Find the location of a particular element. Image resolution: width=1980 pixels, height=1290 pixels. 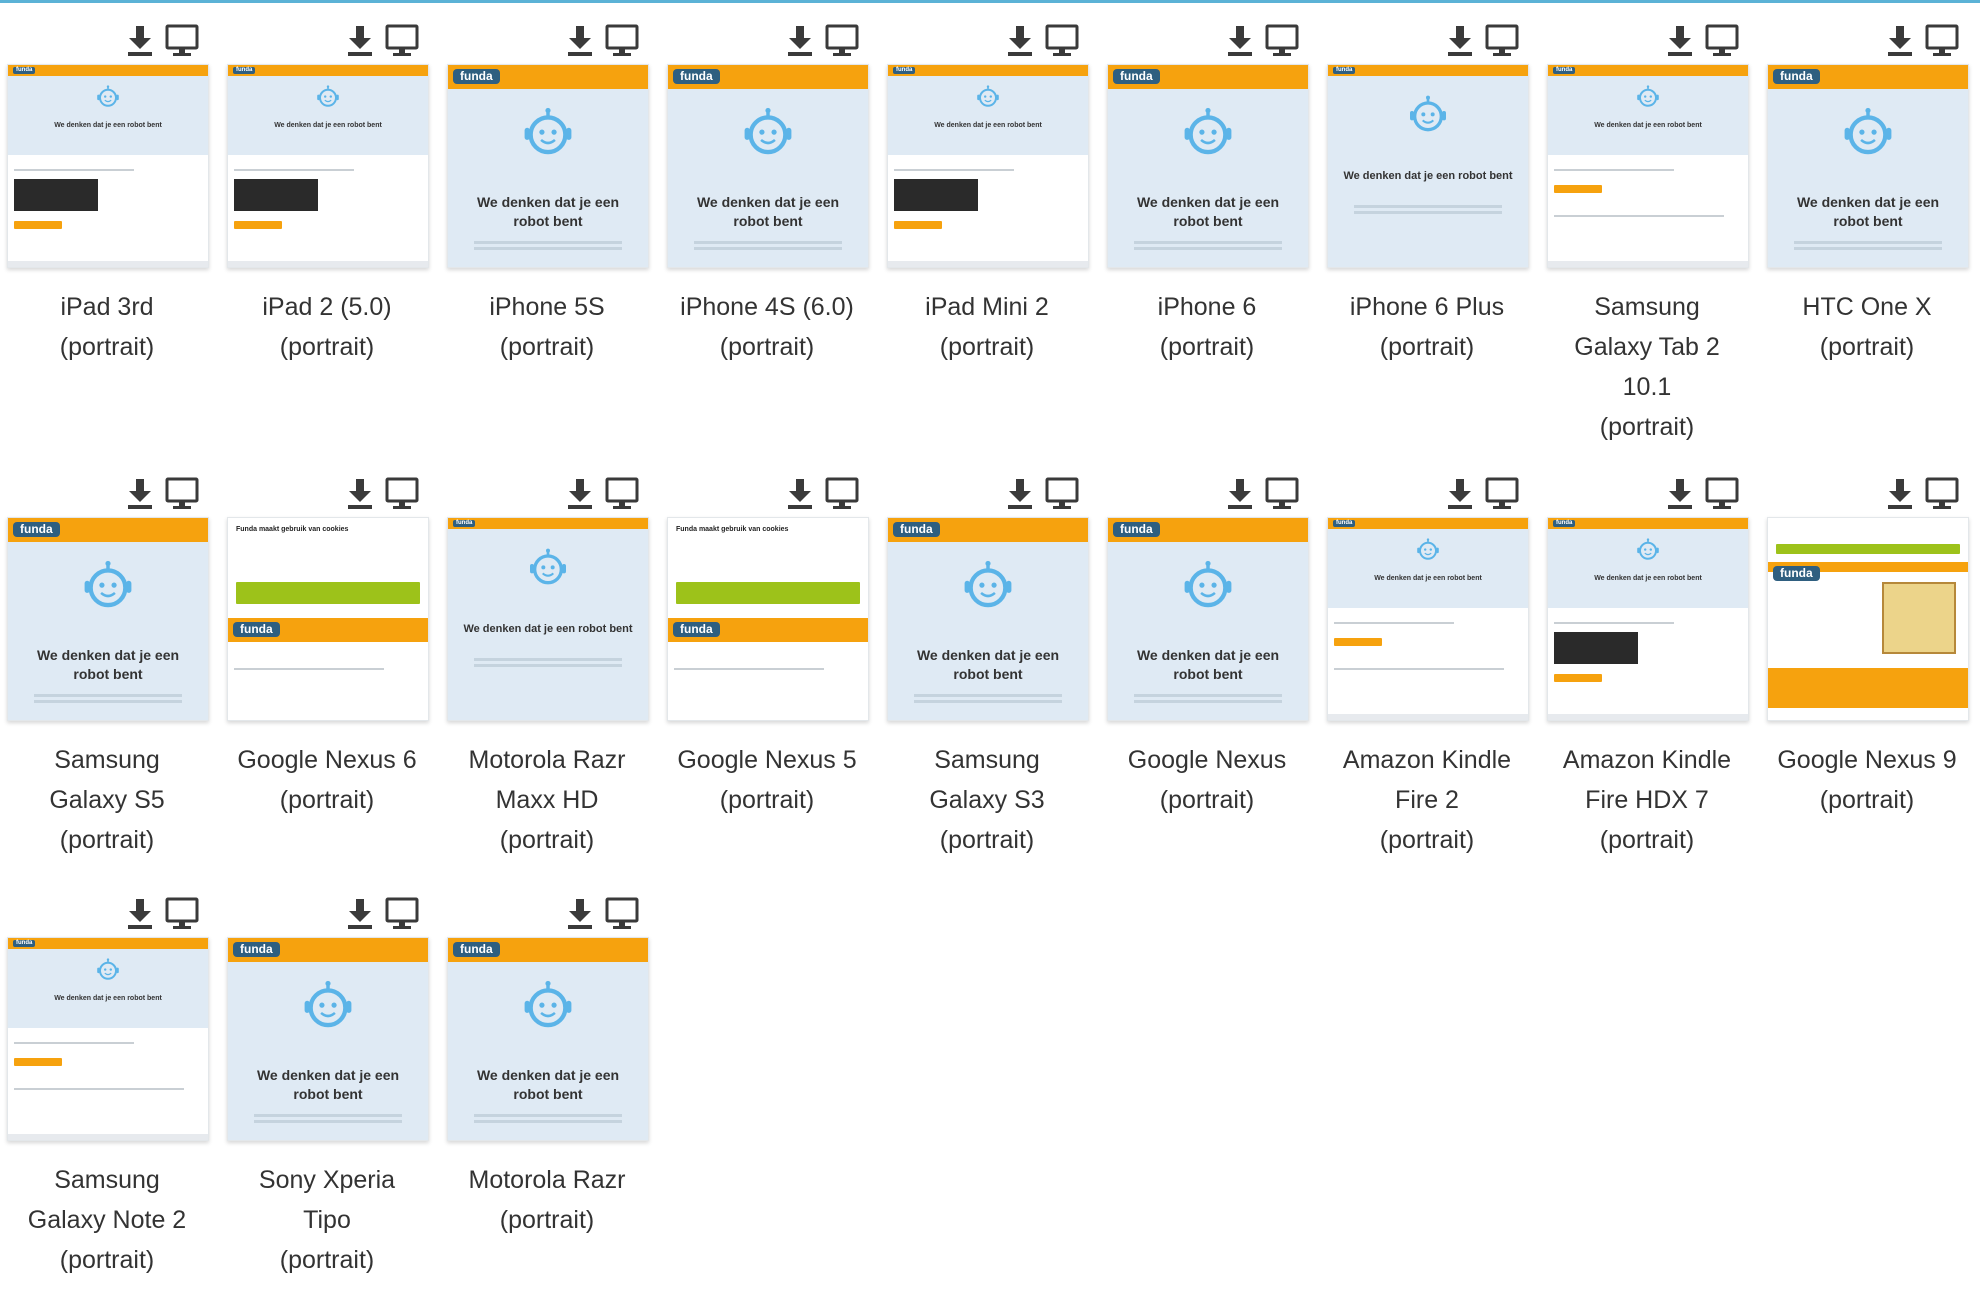

device-name-line: Samsung is located at coordinates (107, 760).